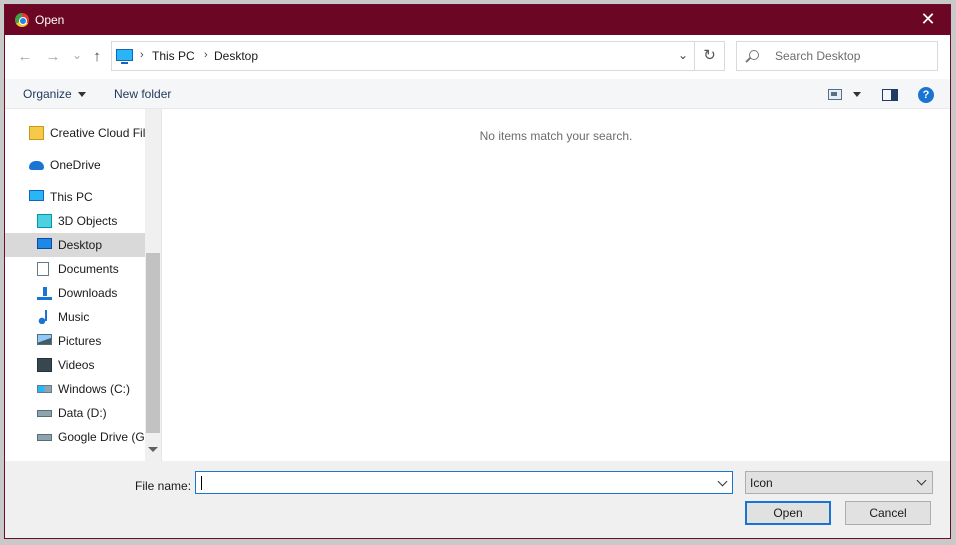 This screenshot has height=545, width=956. Describe the element at coordinates (44, 389) in the screenshot. I see `drive-windows-icon` at that location.